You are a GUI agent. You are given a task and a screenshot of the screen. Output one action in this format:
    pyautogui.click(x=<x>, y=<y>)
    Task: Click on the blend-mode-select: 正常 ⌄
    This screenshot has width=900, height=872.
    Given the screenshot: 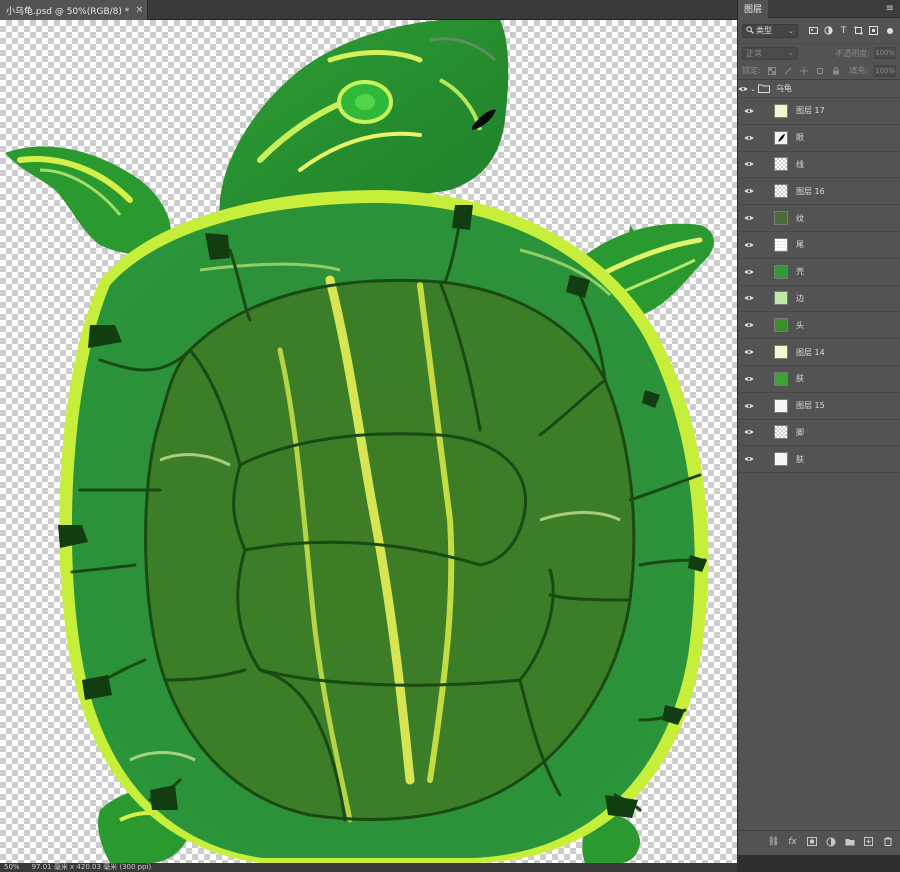 What is the action you would take?
    pyautogui.click(x=770, y=53)
    